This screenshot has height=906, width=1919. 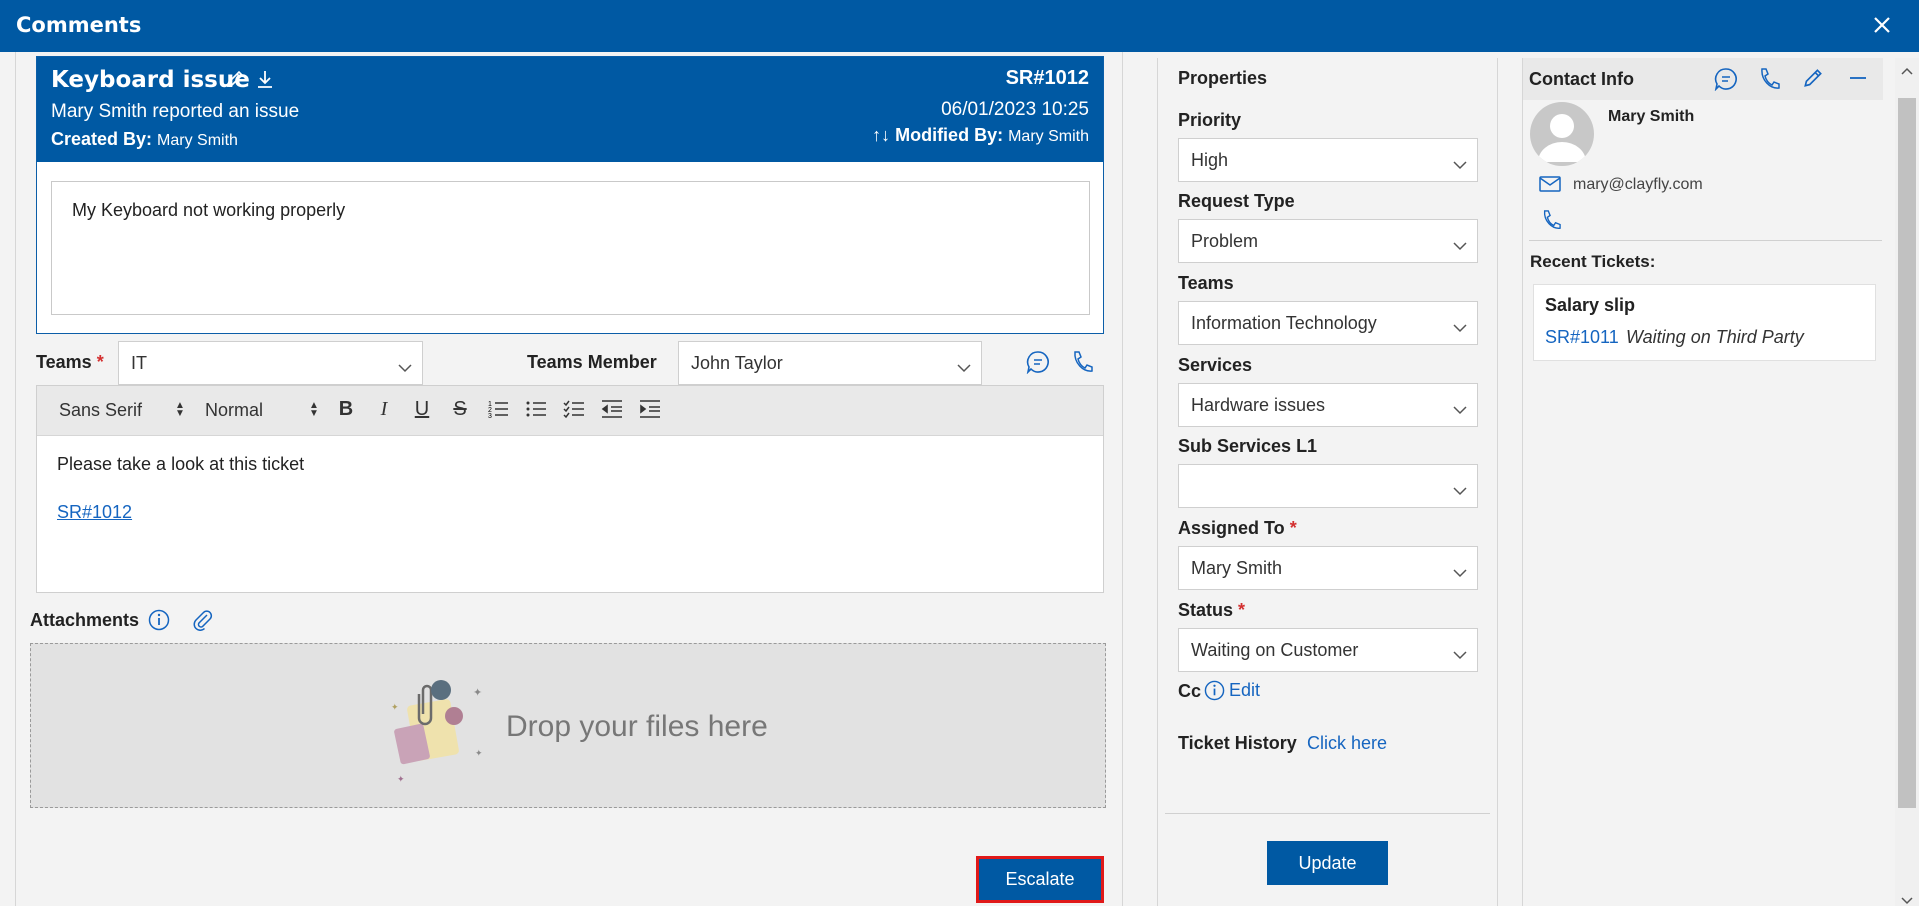 I want to click on scroll-up-icon, so click(x=1907, y=71).